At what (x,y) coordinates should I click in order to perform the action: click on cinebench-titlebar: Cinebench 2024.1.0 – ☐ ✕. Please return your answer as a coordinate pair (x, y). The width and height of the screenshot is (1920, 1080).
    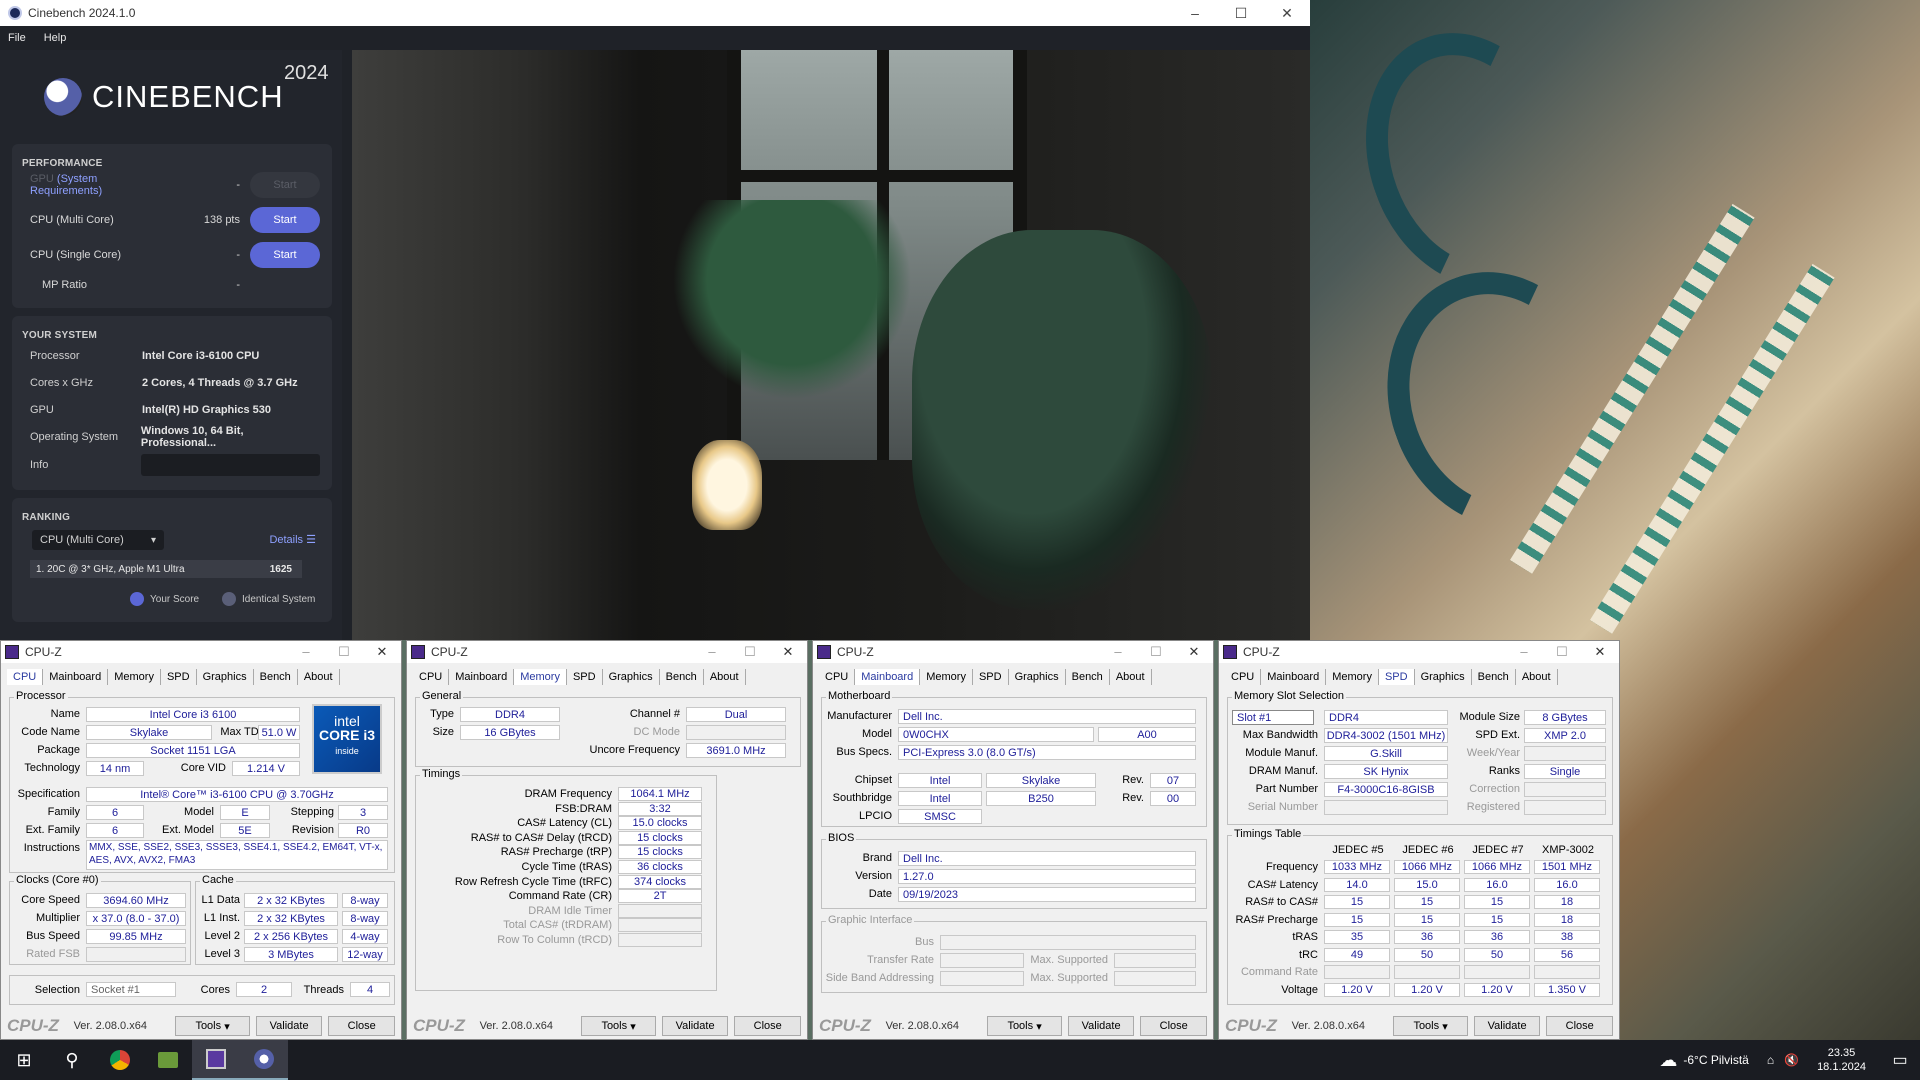
    Looking at the image, I should click on (655, 13).